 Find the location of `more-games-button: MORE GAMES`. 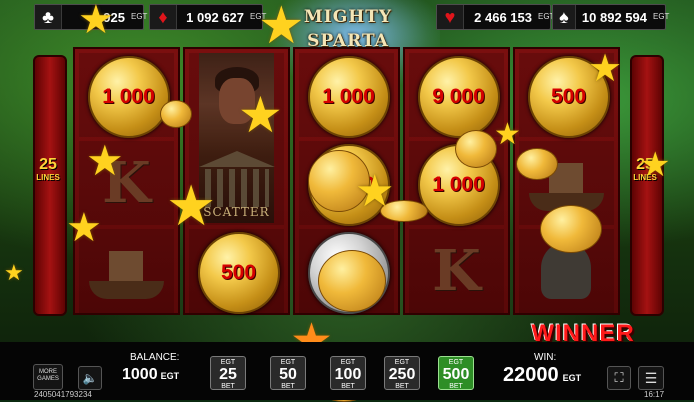

more-games-button: MORE GAMES is located at coordinates (48, 377).